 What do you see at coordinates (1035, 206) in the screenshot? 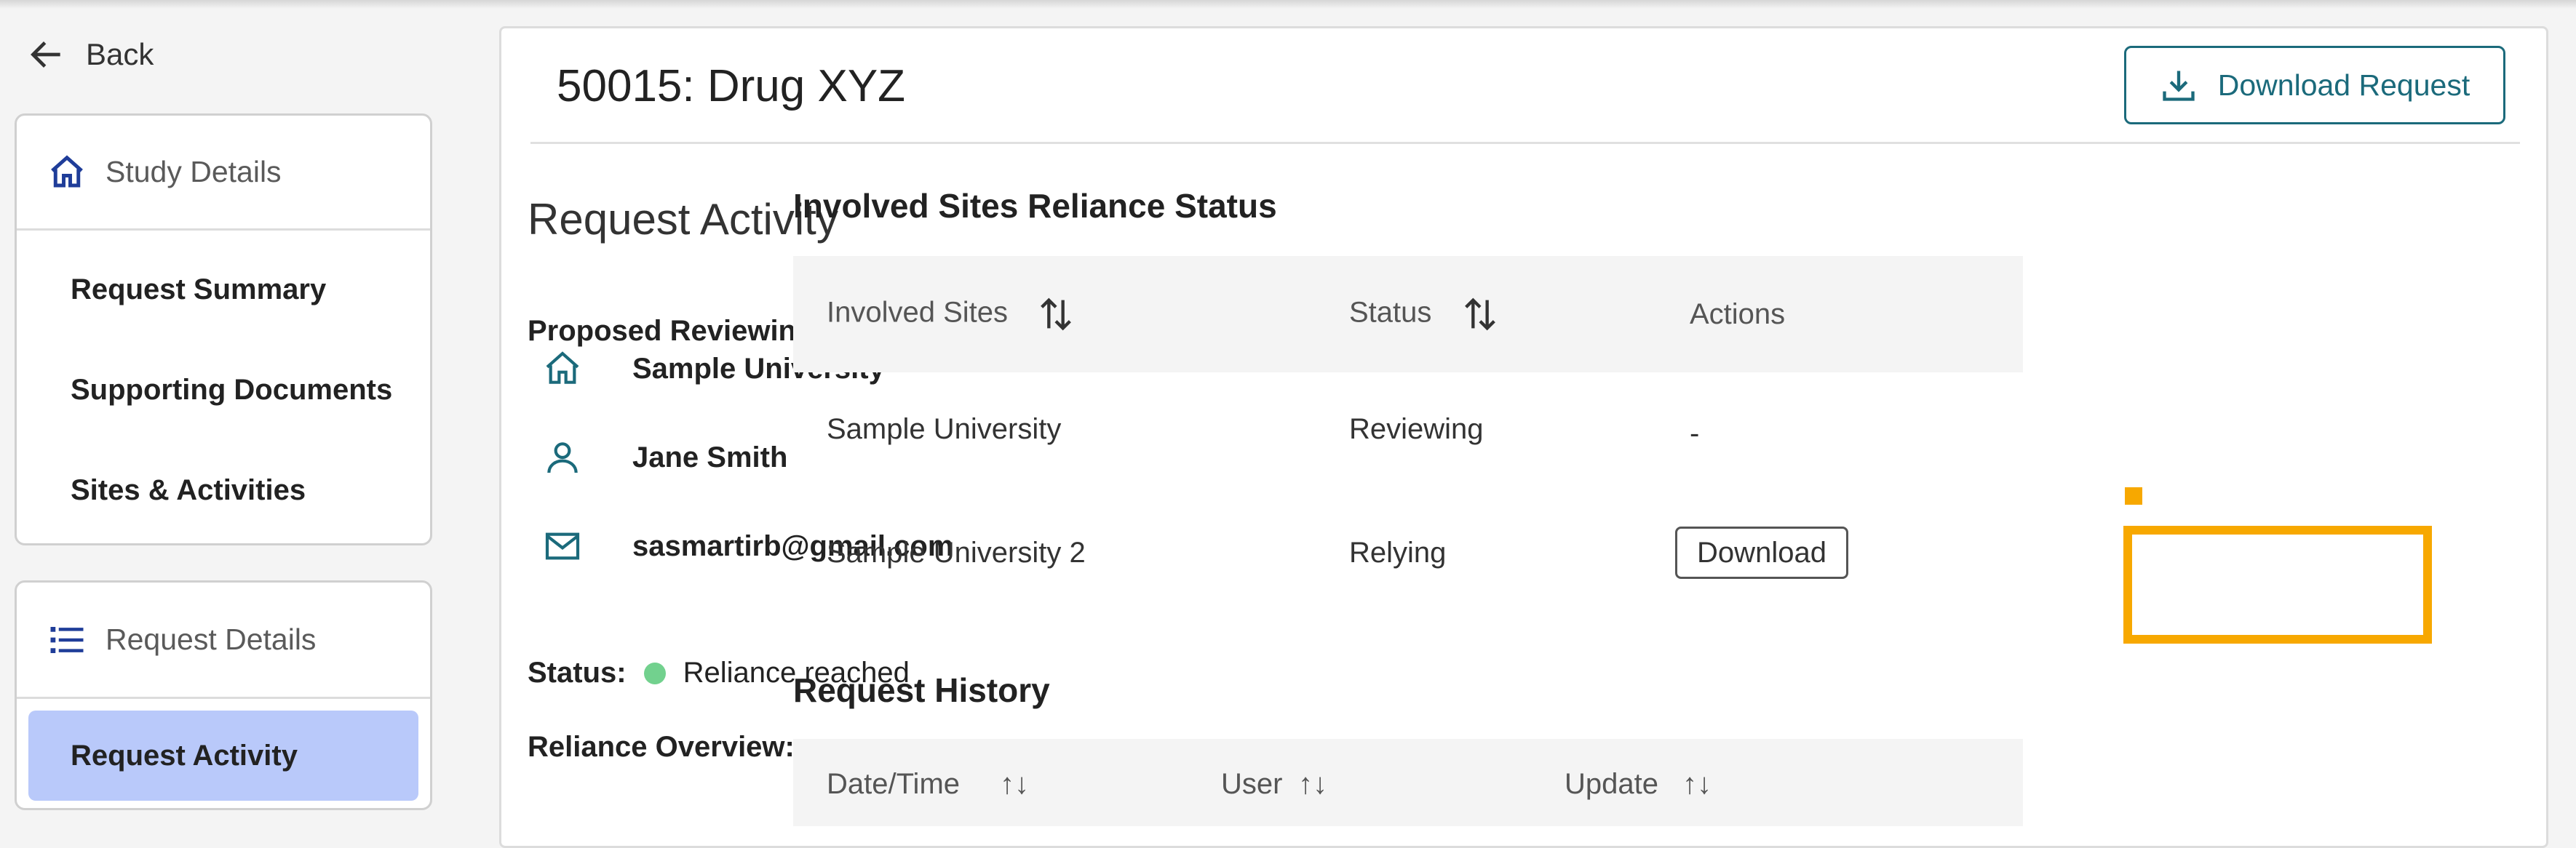
I see `involved-sites-title: Involved Sites Reliance Status` at bounding box center [1035, 206].